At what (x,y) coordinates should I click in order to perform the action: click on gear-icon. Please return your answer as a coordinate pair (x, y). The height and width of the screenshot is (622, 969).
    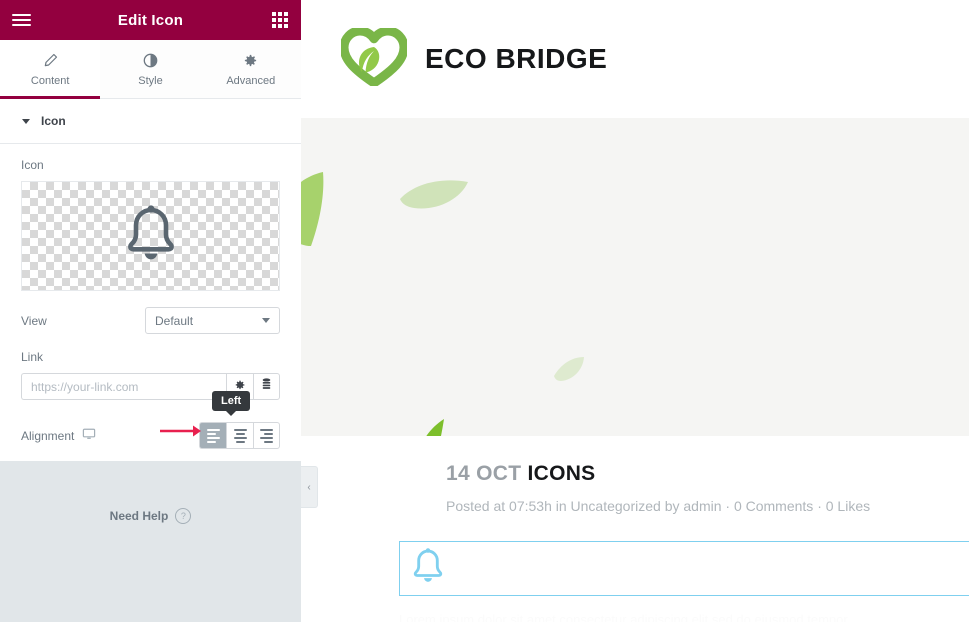
    Looking at the image, I should click on (250, 61).